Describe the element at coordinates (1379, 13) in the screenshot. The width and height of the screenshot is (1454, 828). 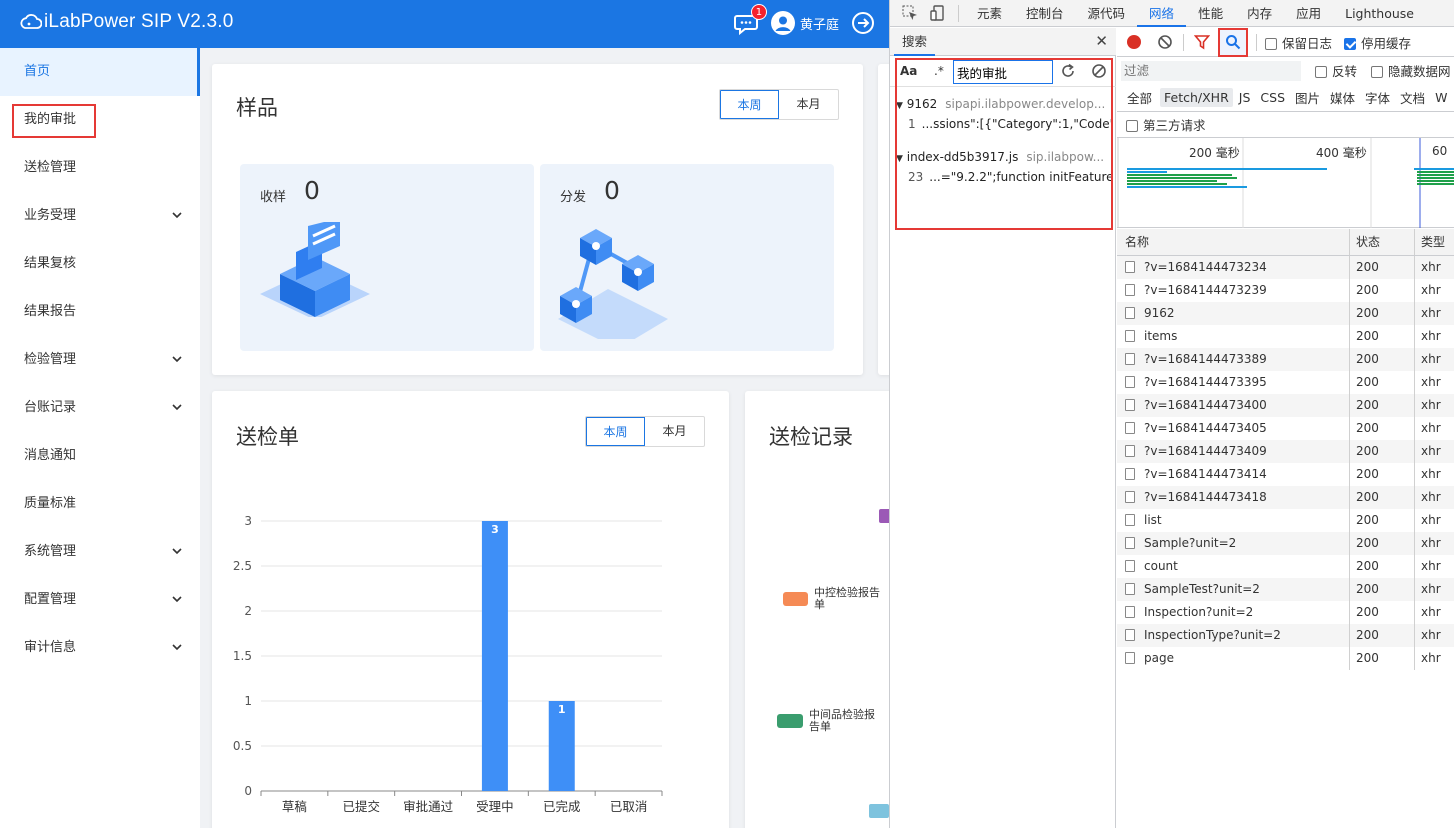
I see `tab-lighthouse: Lighthouse` at that location.